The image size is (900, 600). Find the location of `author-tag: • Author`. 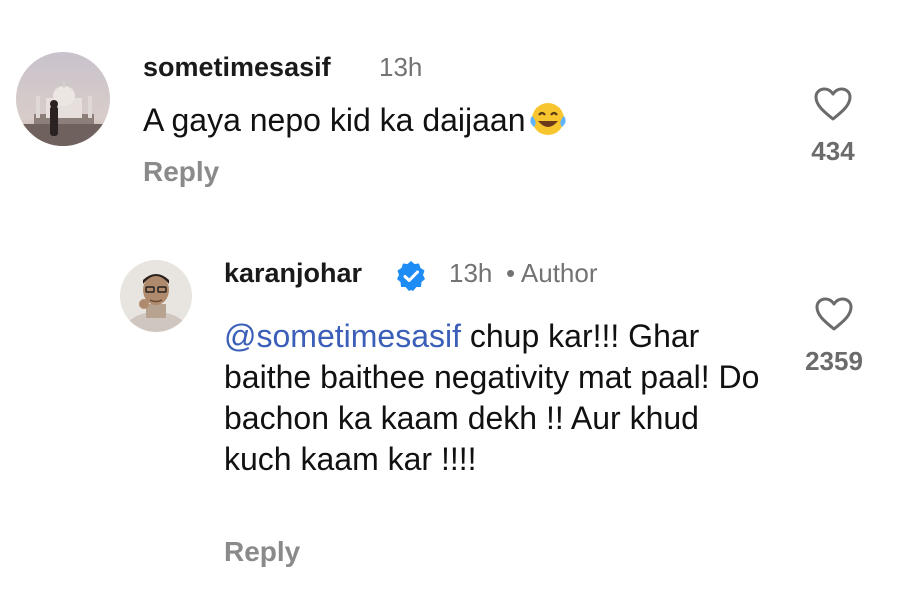

author-tag: • Author is located at coordinates (552, 273).